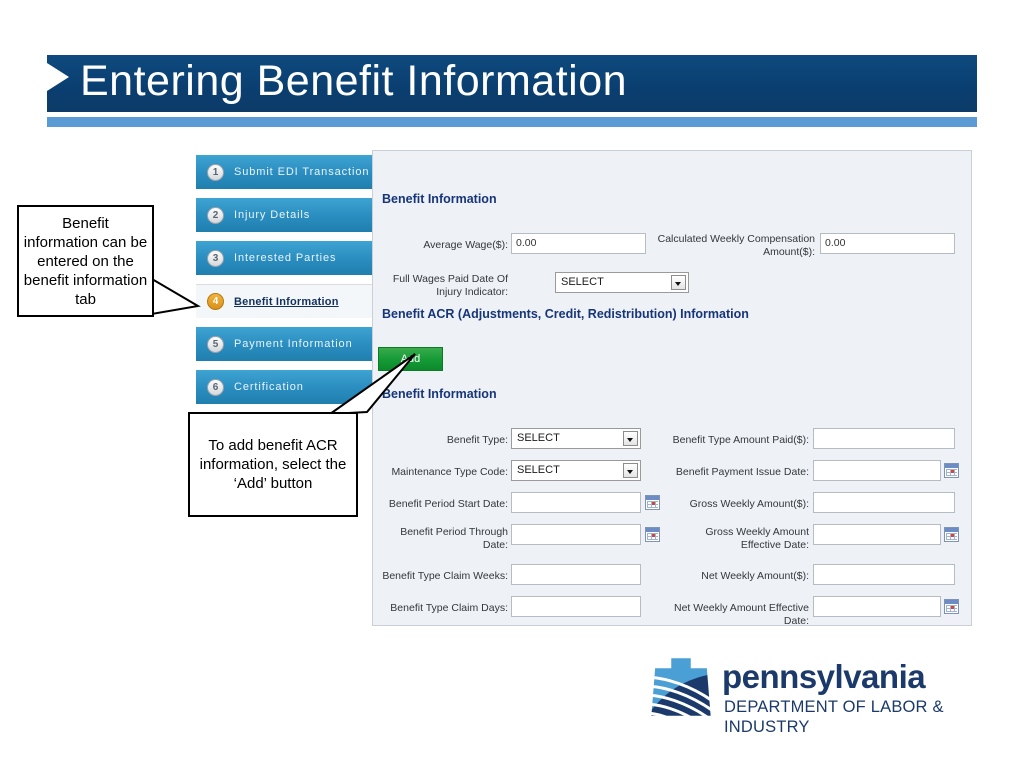 The width and height of the screenshot is (1024, 768). Describe the element at coordinates (215, 387) in the screenshot. I see `step-number-badge: 6` at that location.